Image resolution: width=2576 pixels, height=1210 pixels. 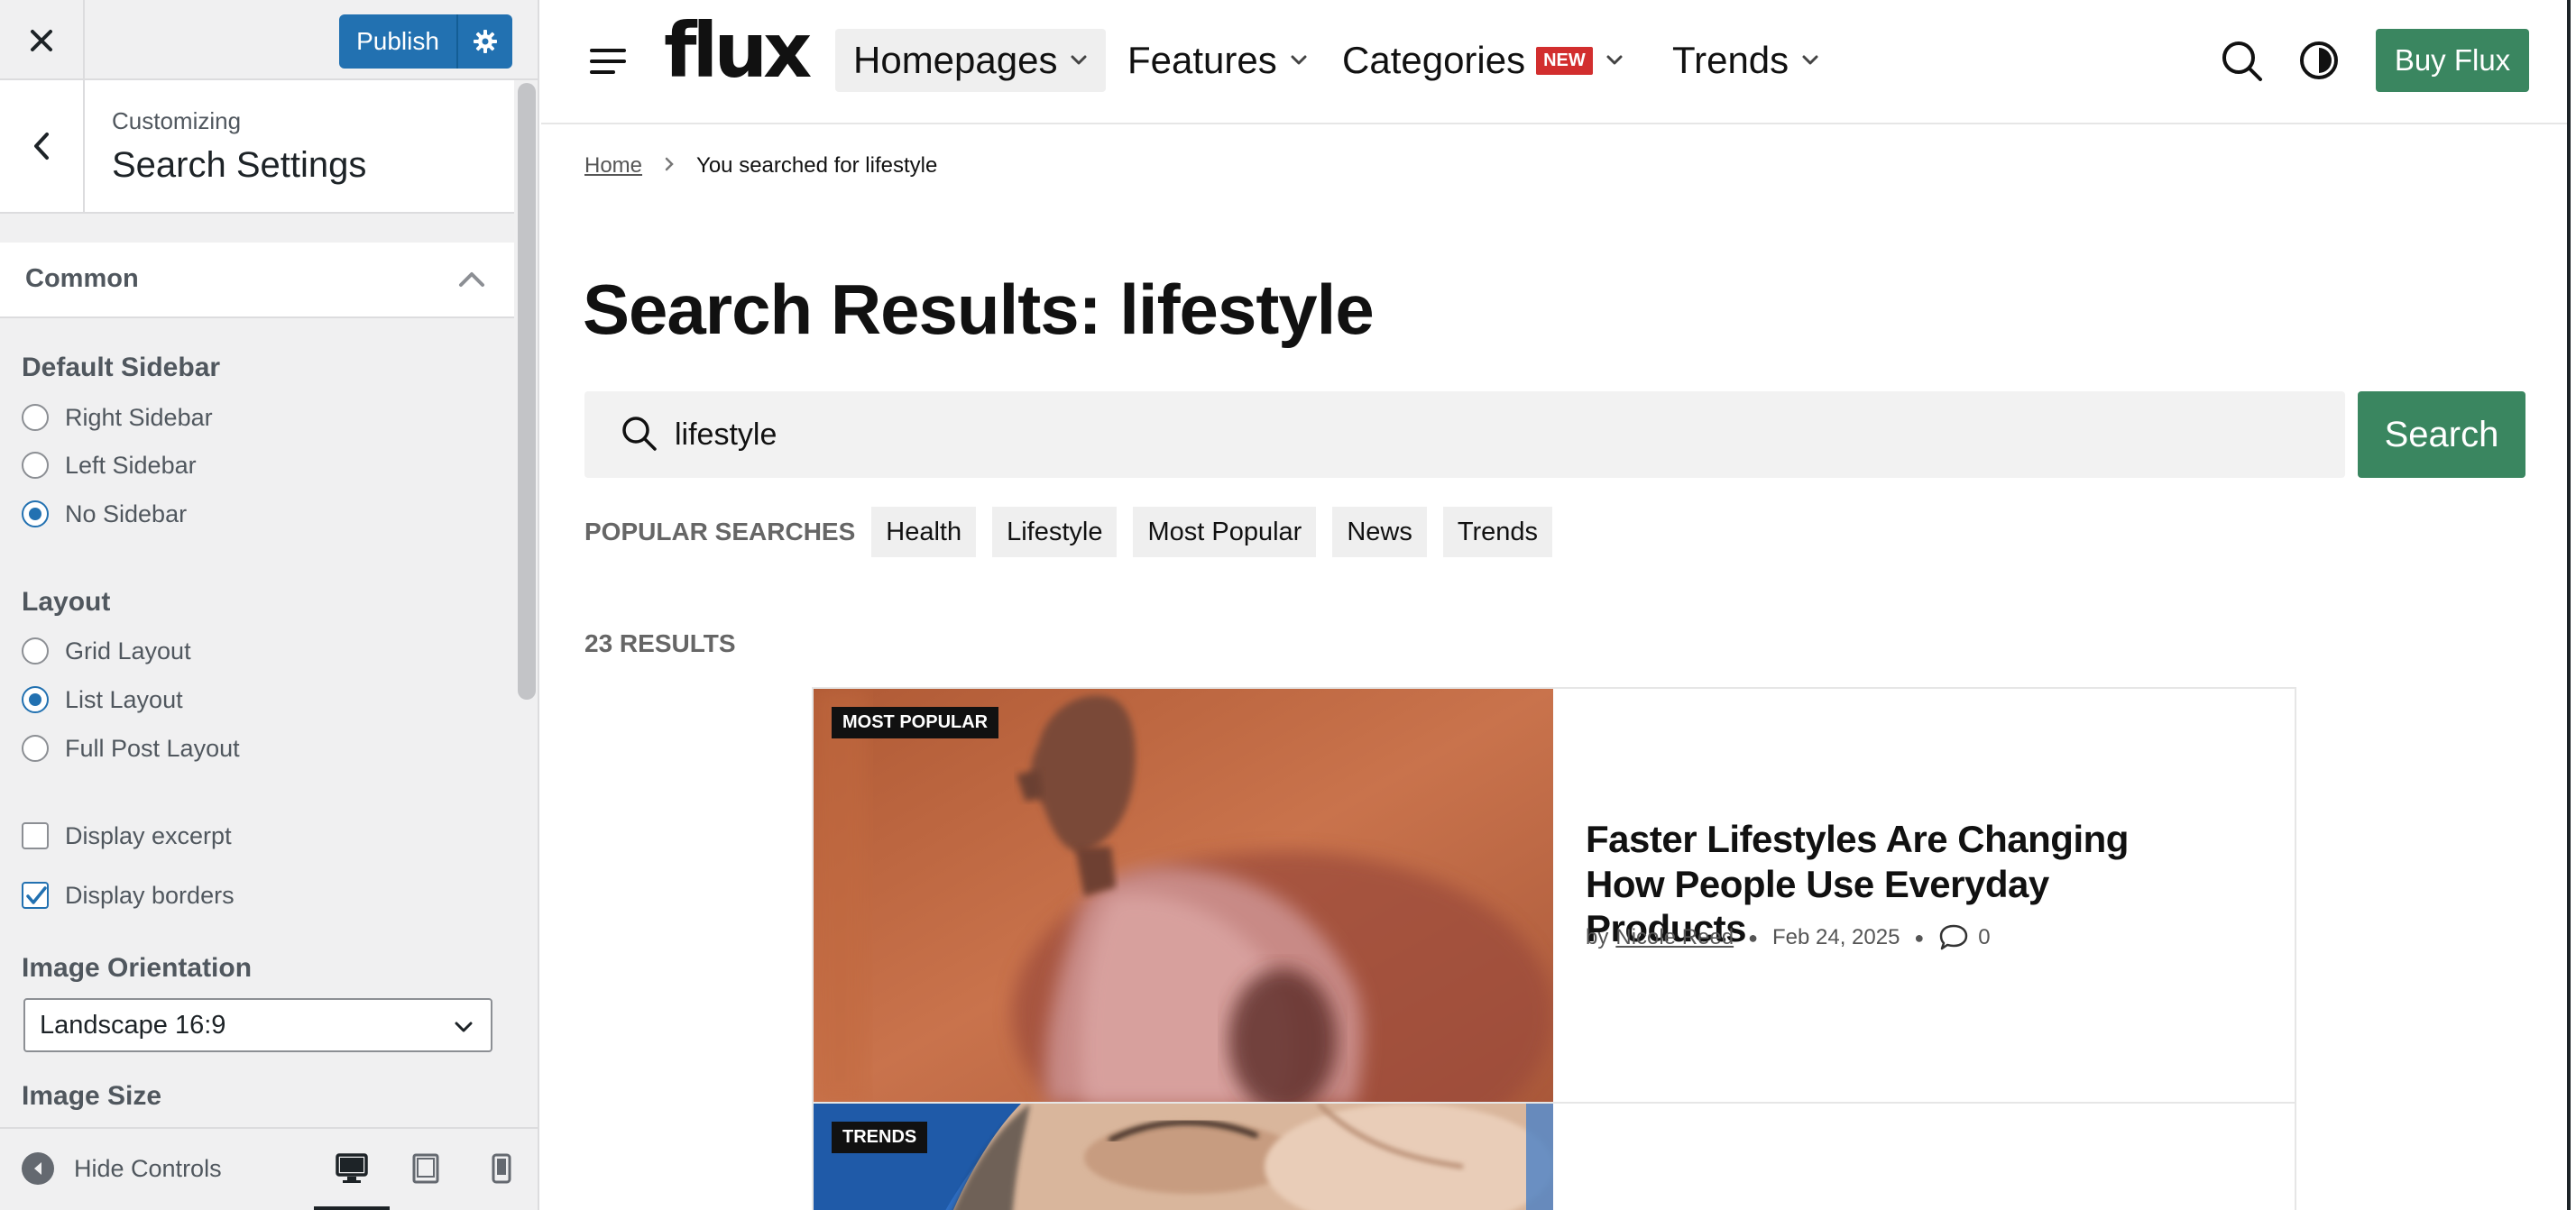 I want to click on preview-mobile-button, so click(x=501, y=1168).